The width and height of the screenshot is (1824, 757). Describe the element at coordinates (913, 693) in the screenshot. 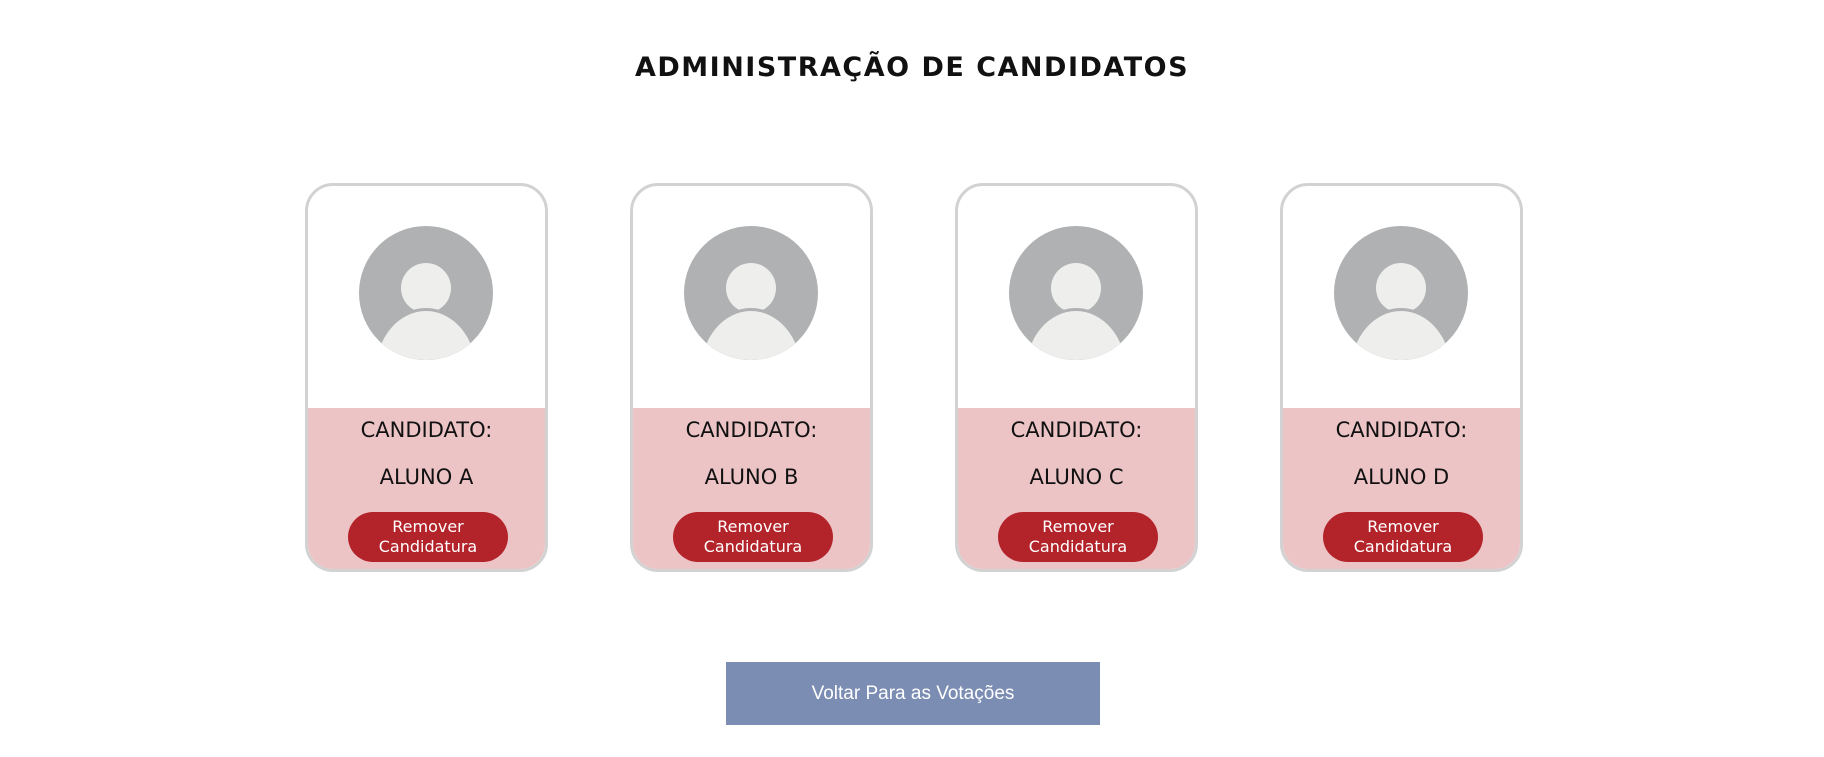

I see `back-to-votes-button: Voltar Para as Votações` at that location.